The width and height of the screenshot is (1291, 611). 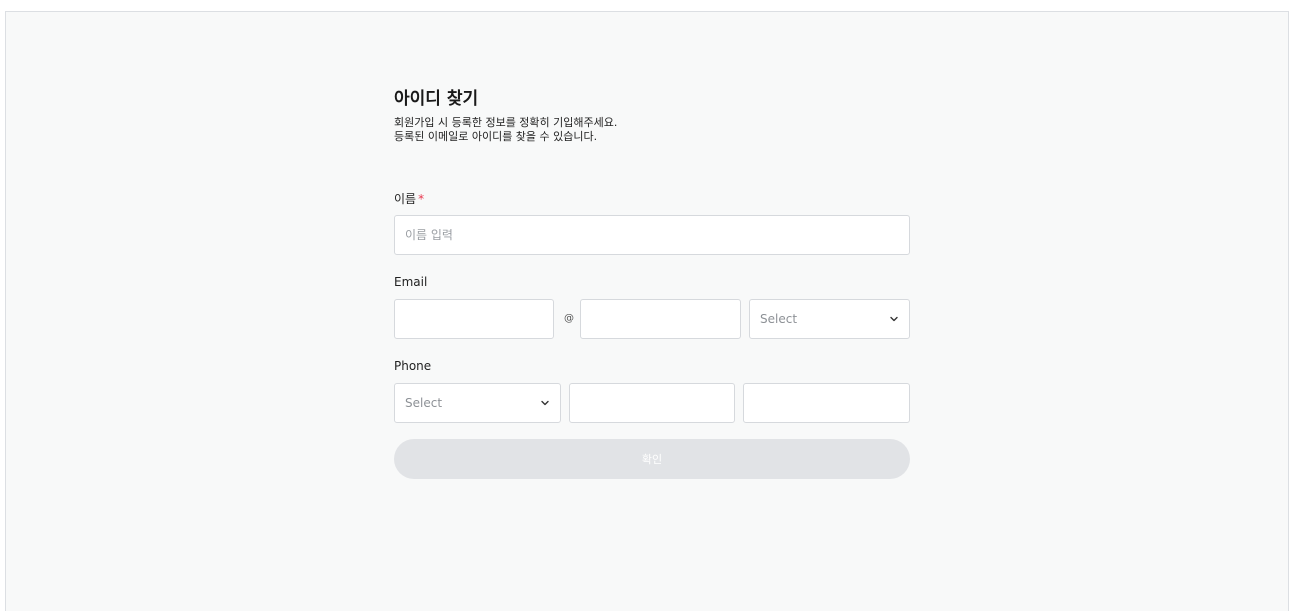 I want to click on name-input, so click(x=652, y=235).